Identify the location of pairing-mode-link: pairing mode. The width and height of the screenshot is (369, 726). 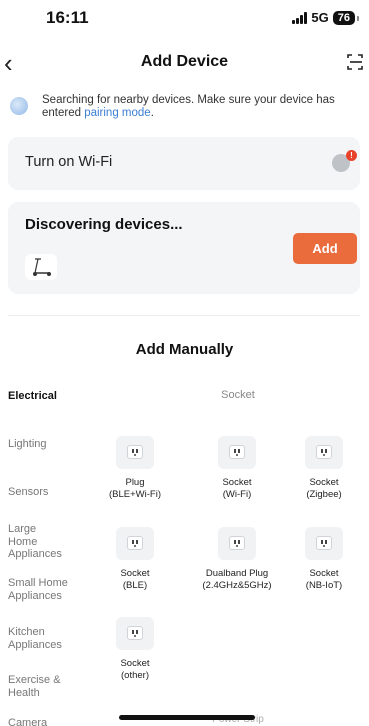
(117, 113).